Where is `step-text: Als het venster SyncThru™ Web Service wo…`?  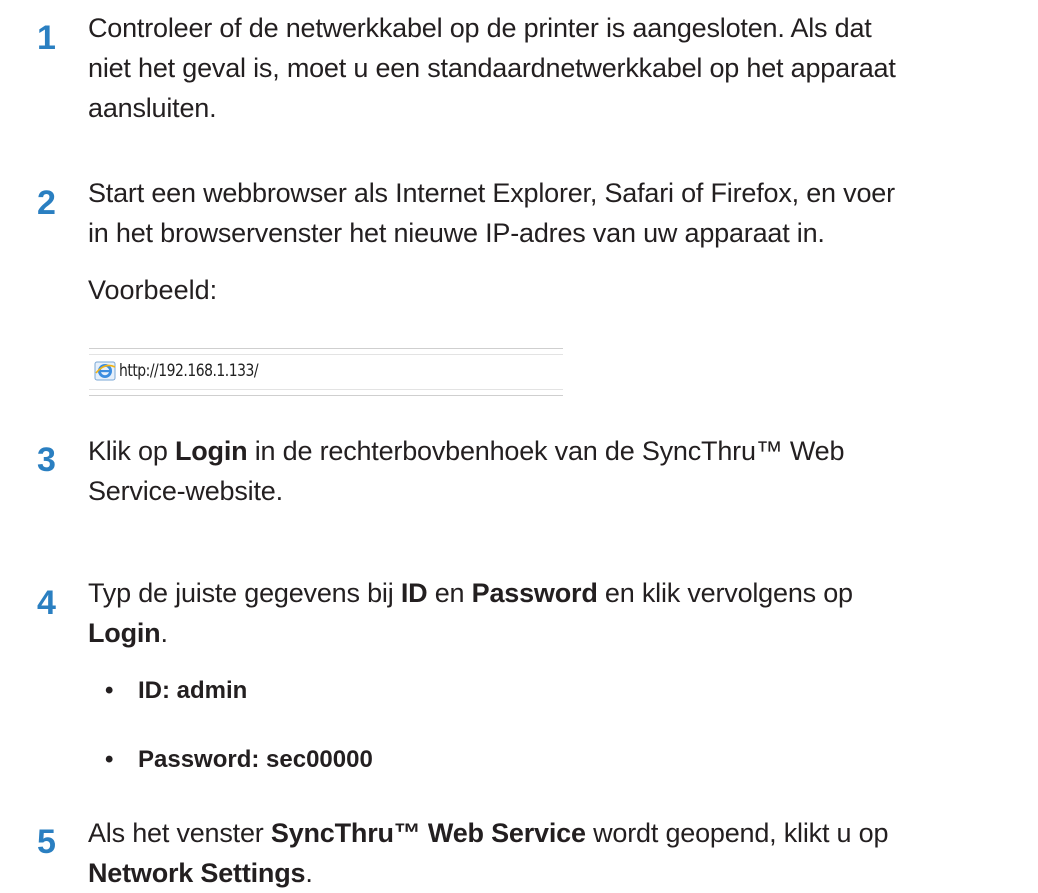 step-text: Als het venster SyncThru™ Web Service wo… is located at coordinates (558, 853).